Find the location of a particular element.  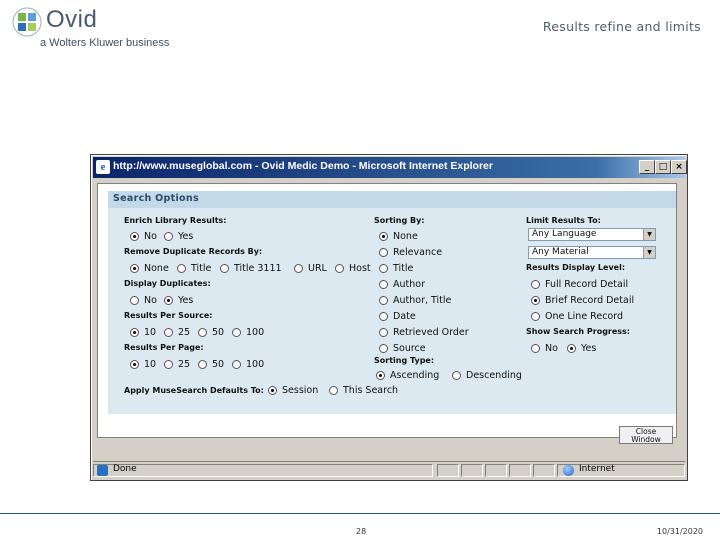

material-select-value: Any Material is located at coordinates (560, 252).